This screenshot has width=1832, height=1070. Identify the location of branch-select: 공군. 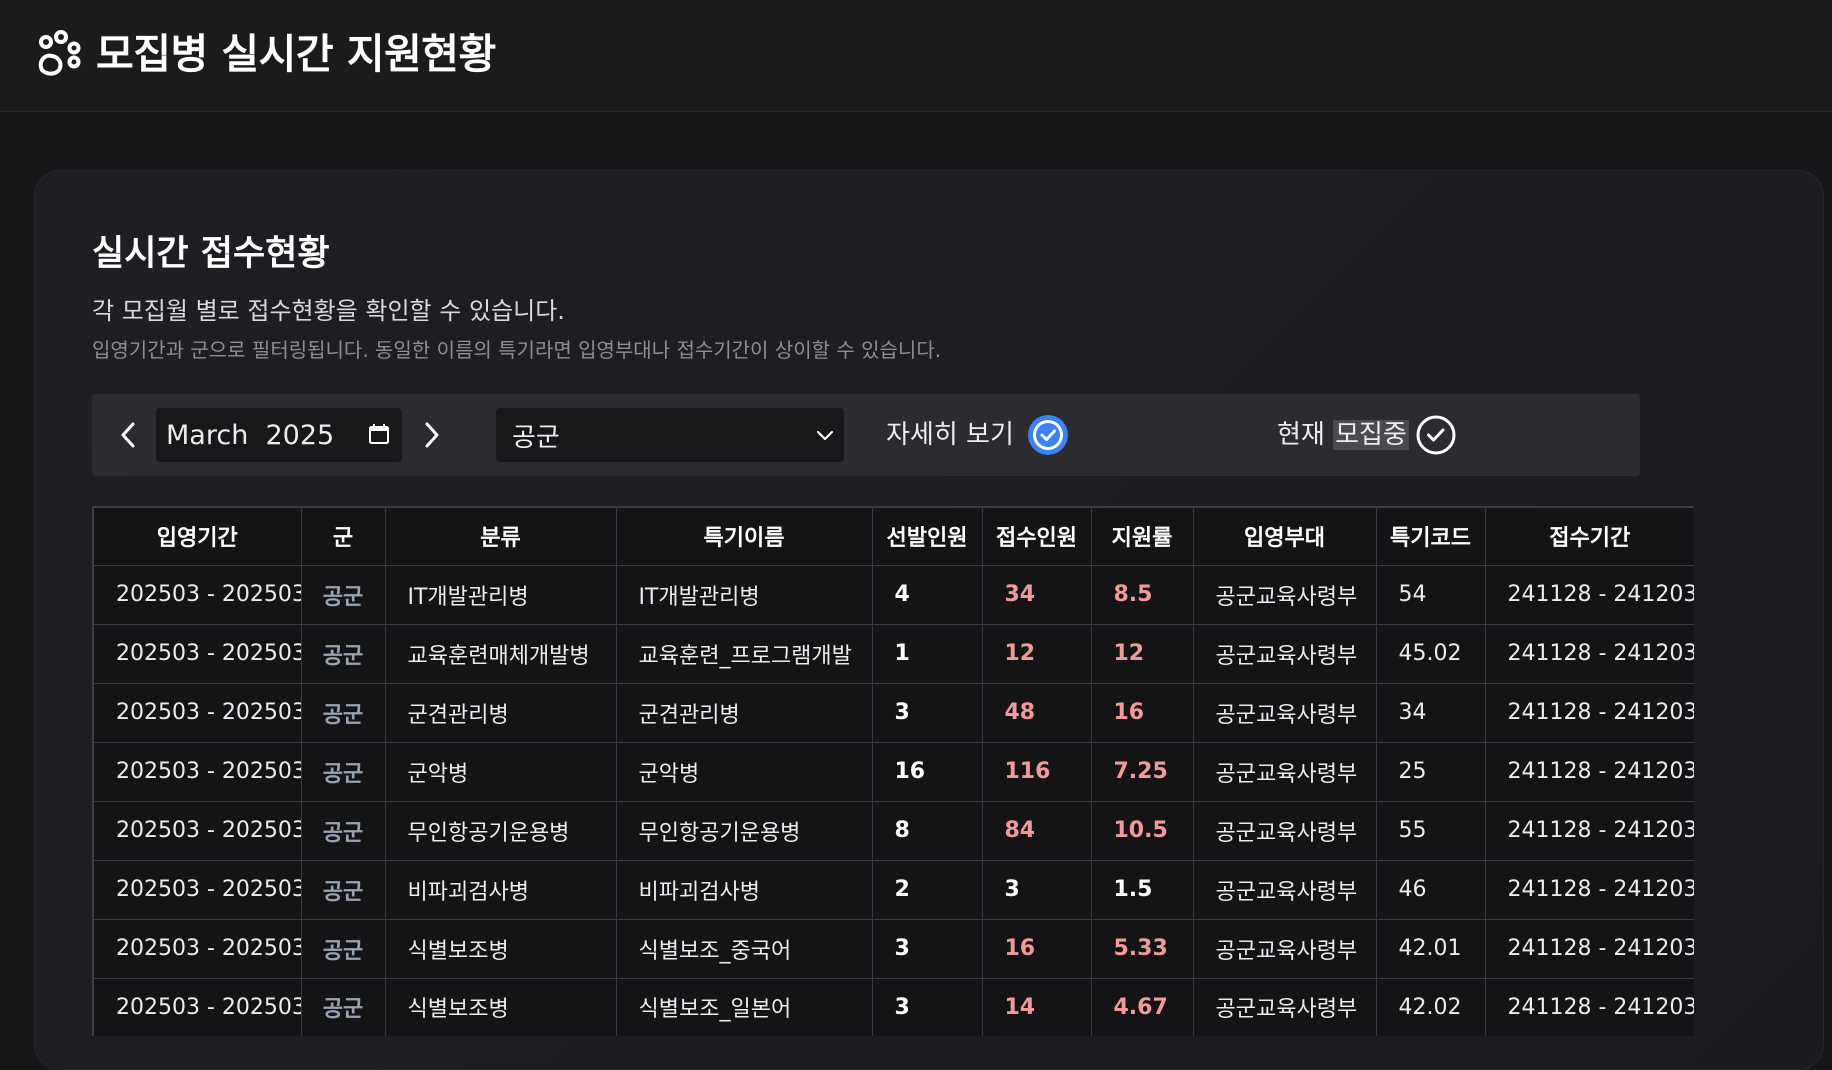
(670, 435).